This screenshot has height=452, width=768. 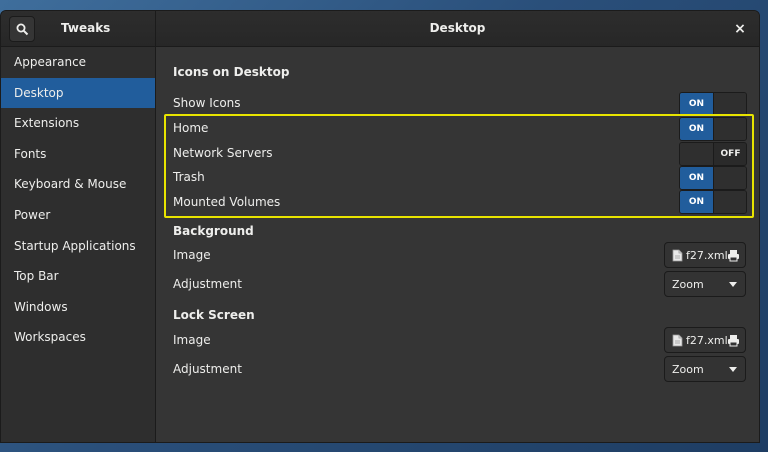 I want to click on header-left-pane: Tweaks, so click(x=78, y=29).